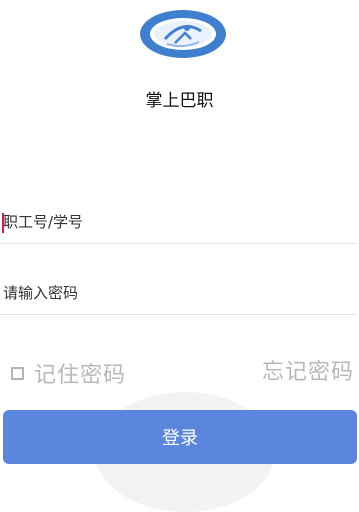 The image size is (359, 512). What do you see at coordinates (180, 437) in the screenshot?
I see `login-button: 登录` at bounding box center [180, 437].